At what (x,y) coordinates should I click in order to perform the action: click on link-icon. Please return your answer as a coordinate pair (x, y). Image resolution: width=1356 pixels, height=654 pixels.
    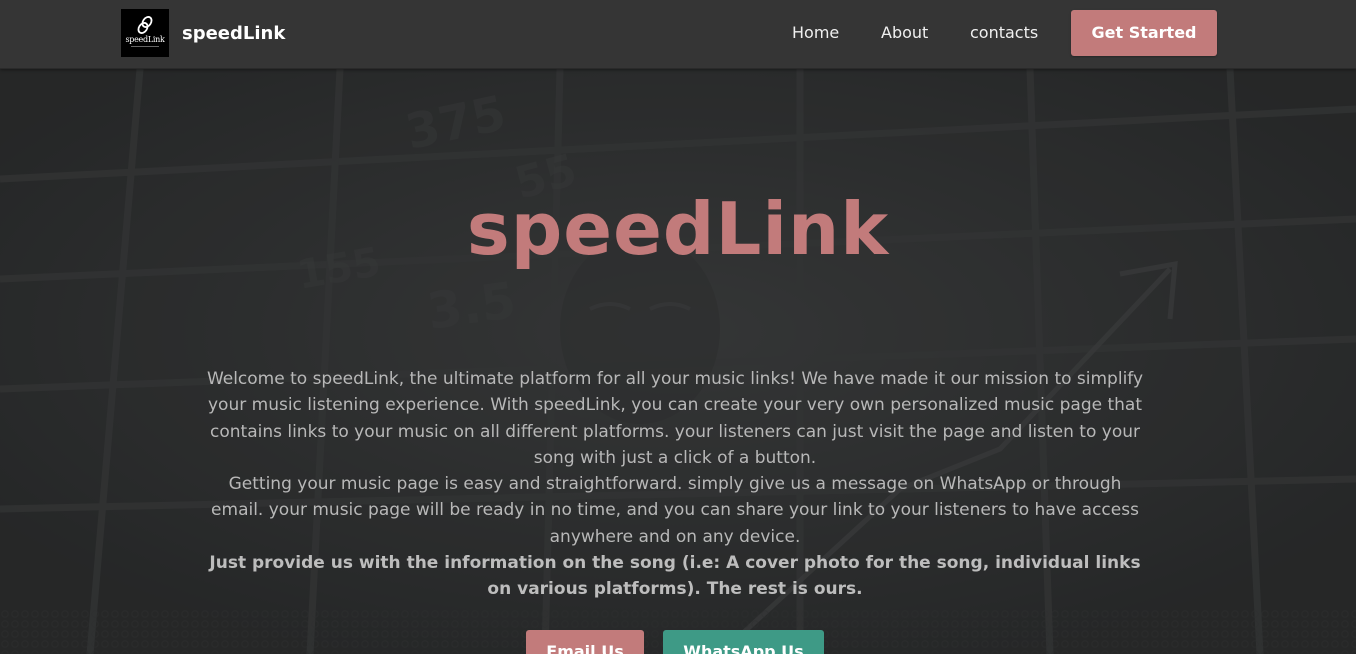
    Looking at the image, I should click on (145, 25).